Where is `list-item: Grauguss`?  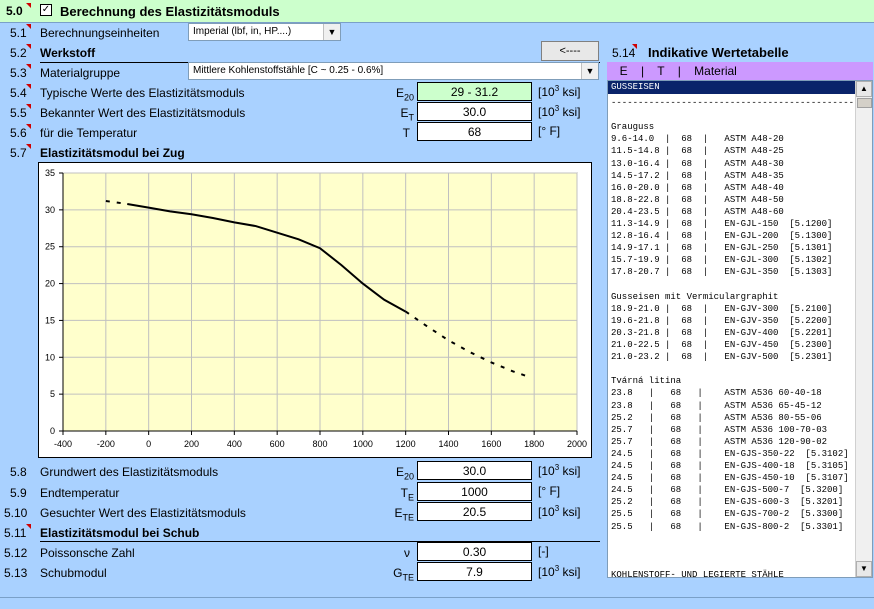 list-item: Grauguss is located at coordinates (632, 127).